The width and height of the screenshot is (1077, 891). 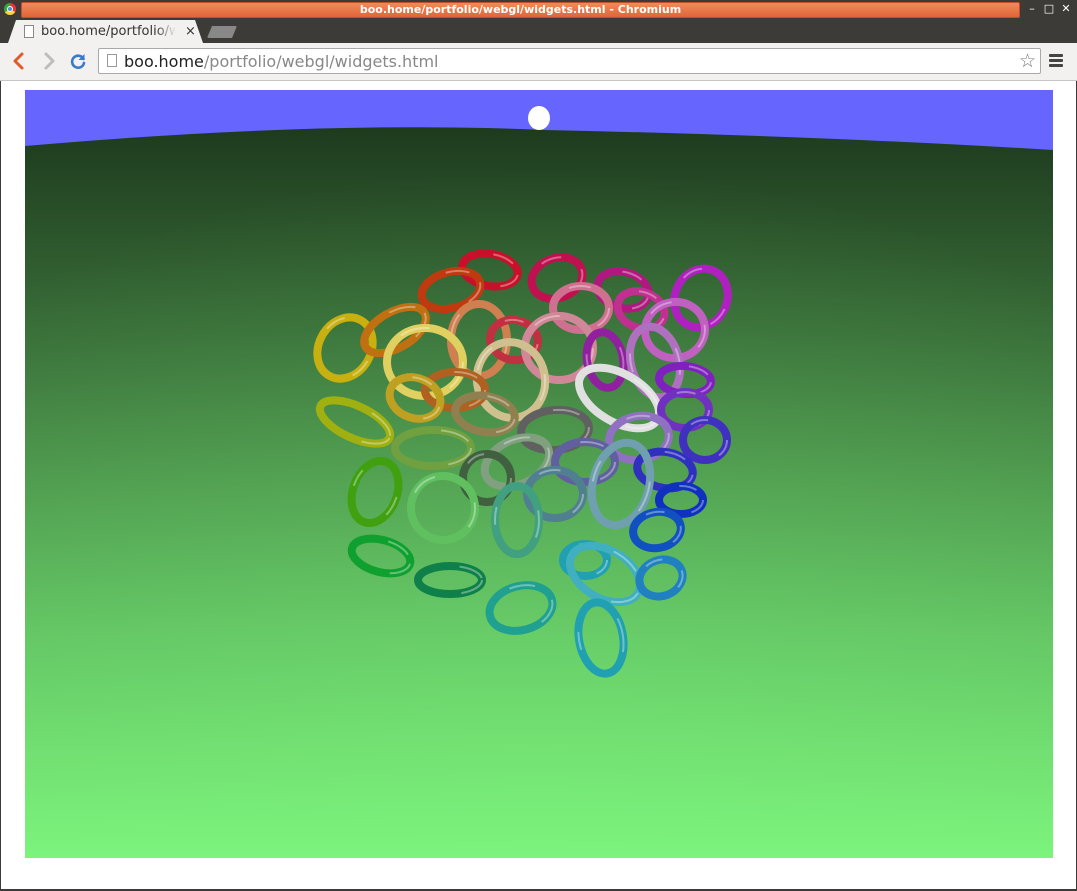 I want to click on tab-title: boo.home/portfolio/widgets.html, so click(x=108, y=31).